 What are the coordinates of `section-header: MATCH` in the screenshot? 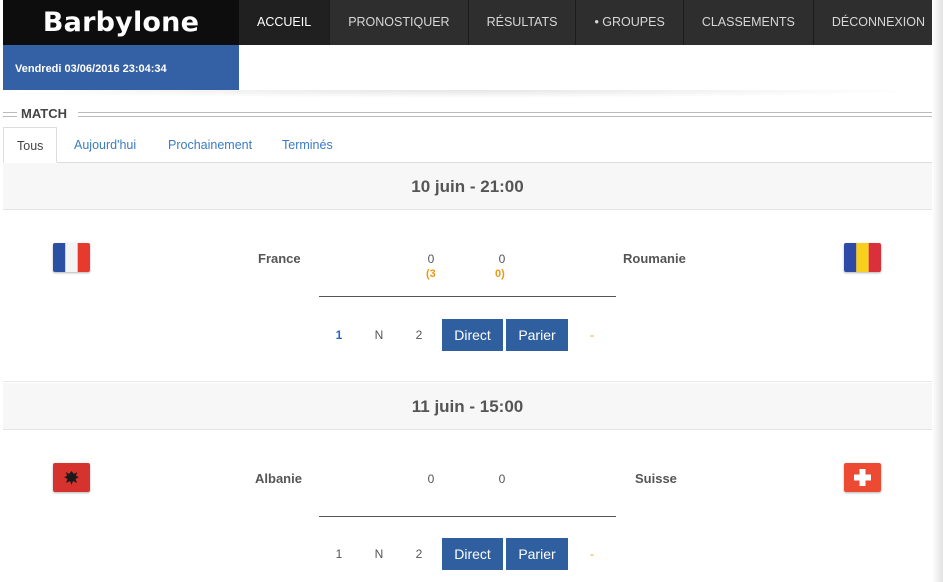 It's located at (467, 114).